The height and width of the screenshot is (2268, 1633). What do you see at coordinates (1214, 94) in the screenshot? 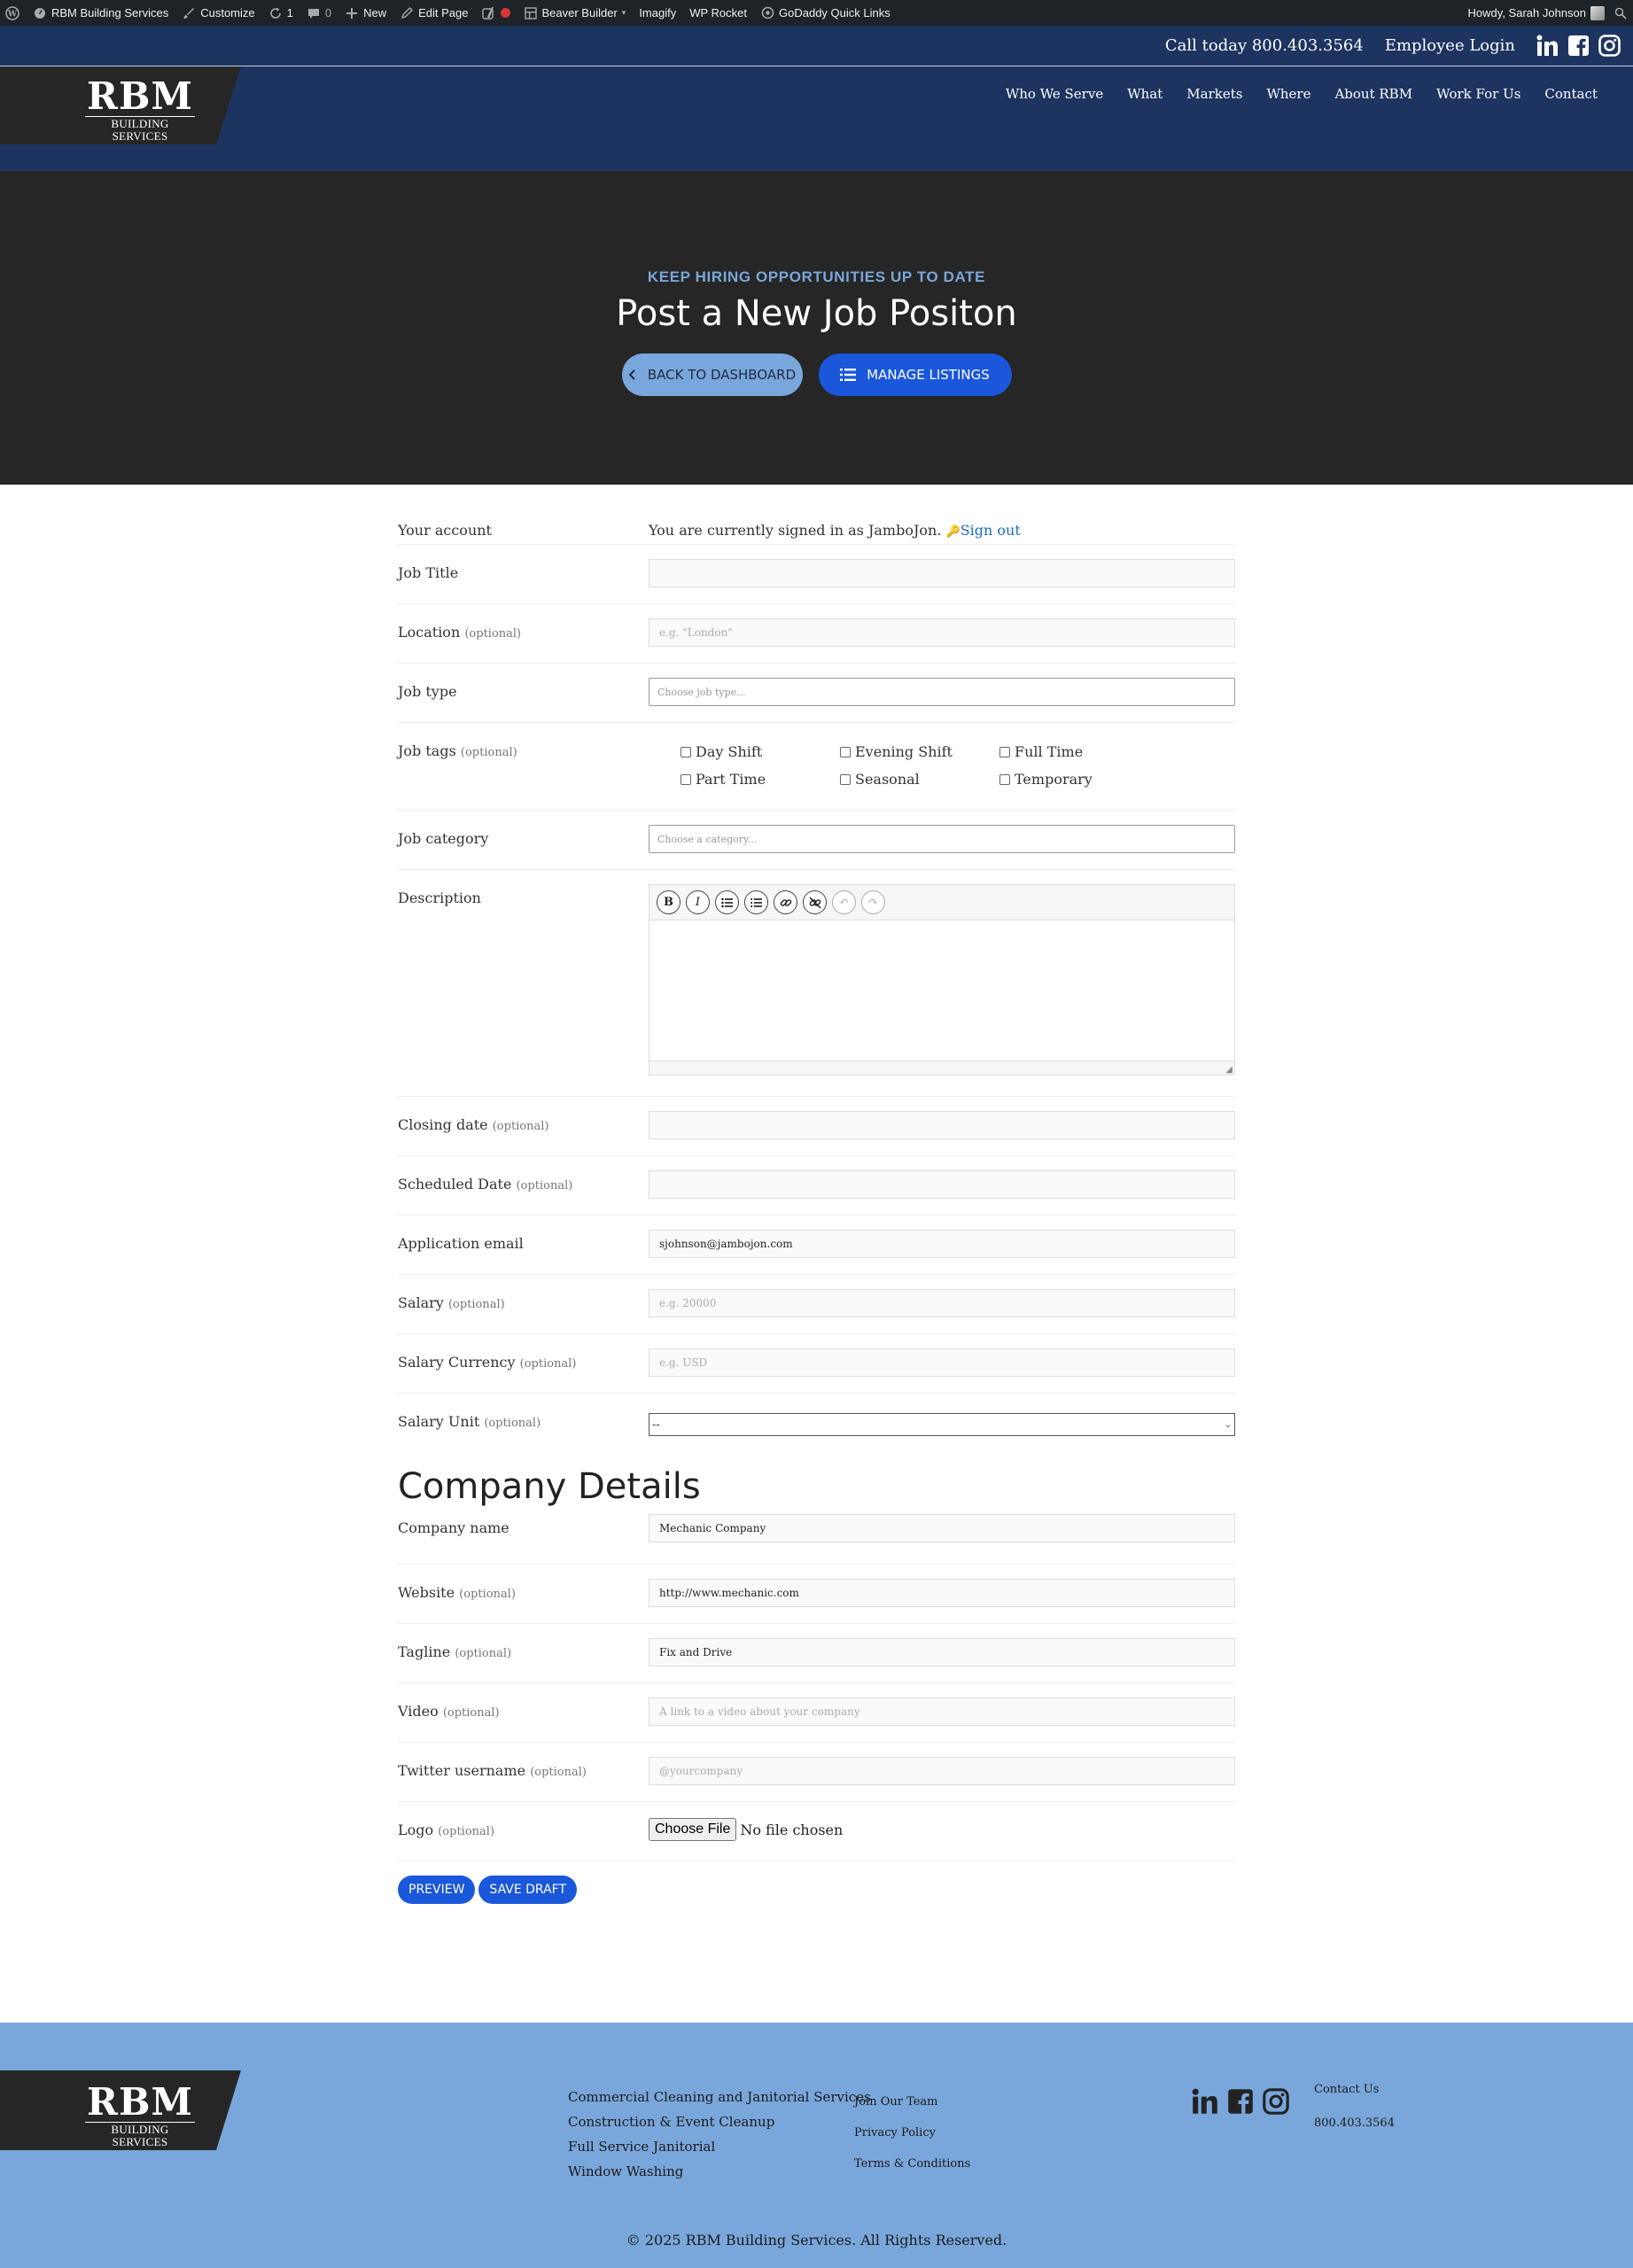
I see `nav-markets: Markets` at bounding box center [1214, 94].